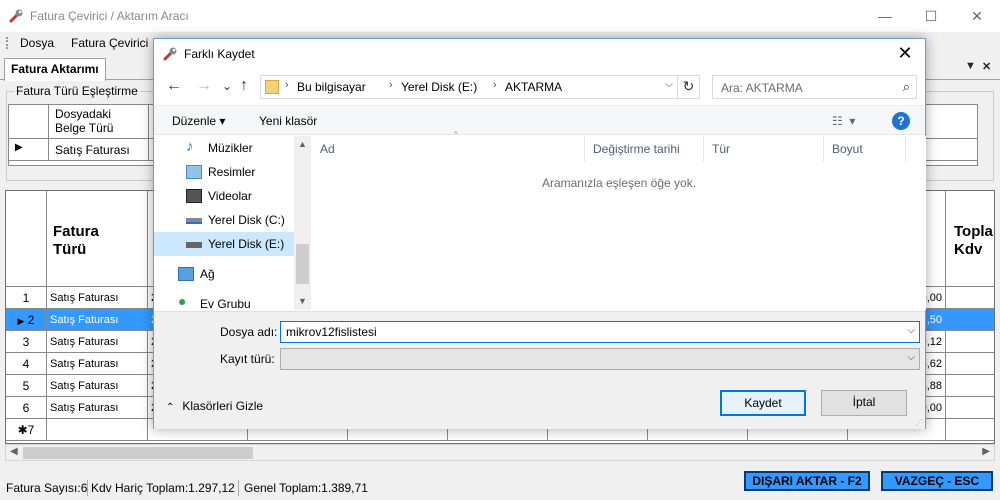 The width and height of the screenshot is (1000, 500). I want to click on tab-close-icon: ✕, so click(986, 66).